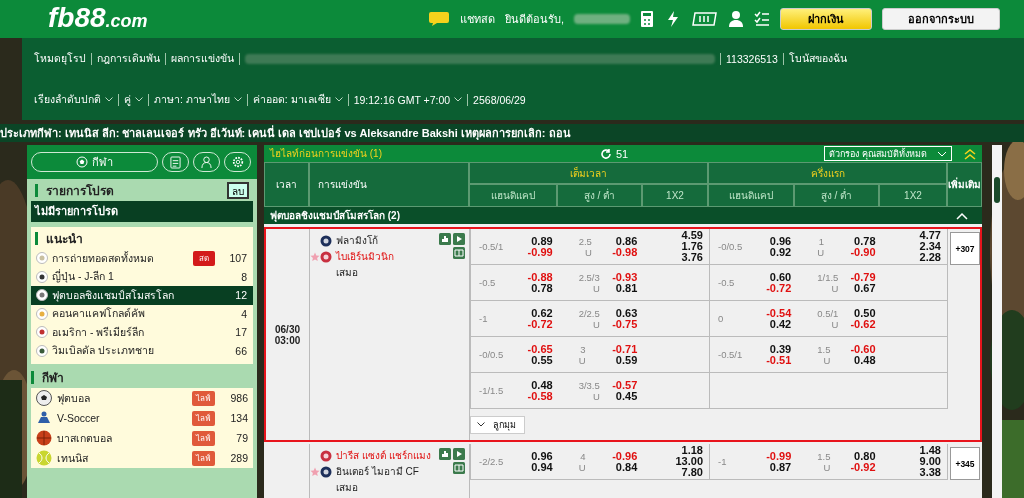  I want to click on chevron-icon, so click(962, 215).